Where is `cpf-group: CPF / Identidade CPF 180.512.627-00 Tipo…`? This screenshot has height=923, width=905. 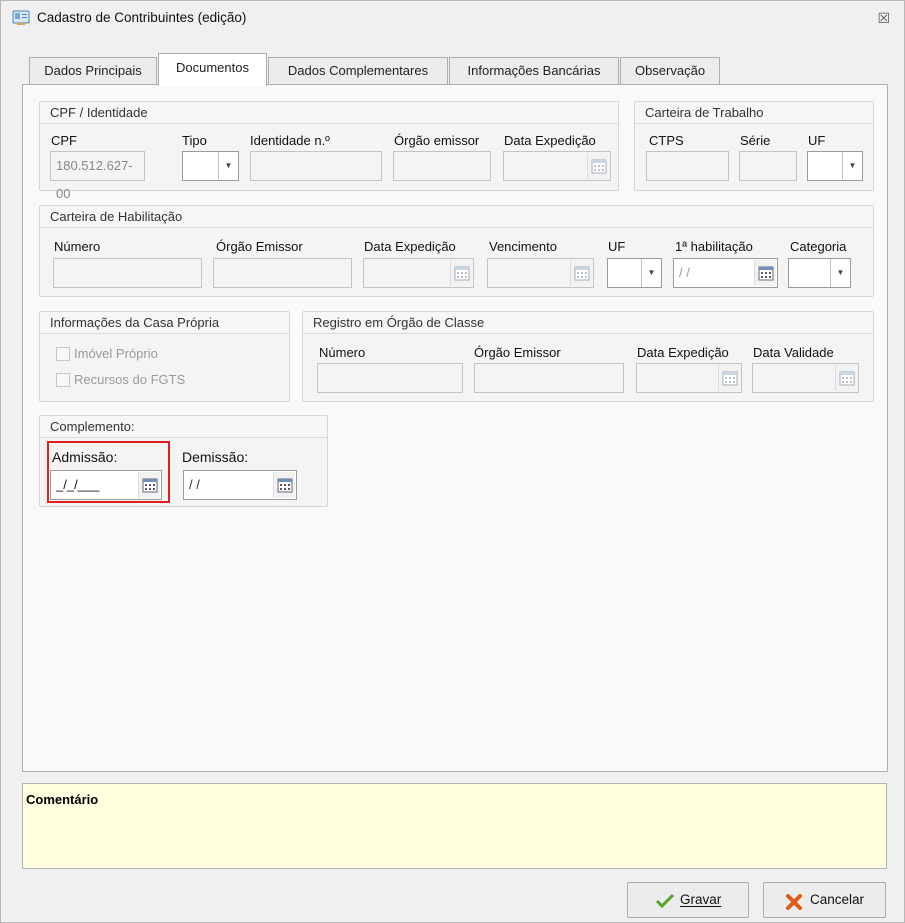
cpf-group: CPF / Identidade CPF 180.512.627-00 Tipo… is located at coordinates (329, 151).